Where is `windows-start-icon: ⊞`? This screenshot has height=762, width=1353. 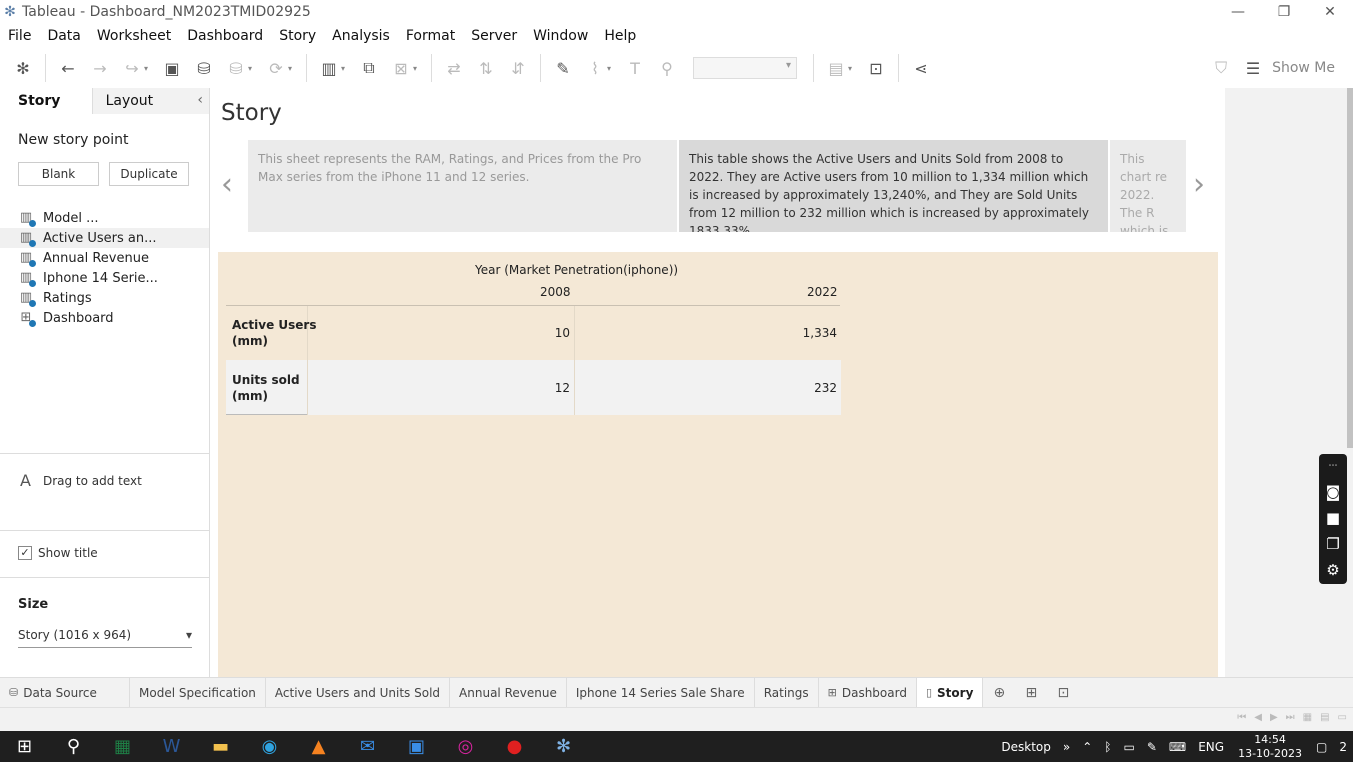 windows-start-icon: ⊞ is located at coordinates (24, 746).